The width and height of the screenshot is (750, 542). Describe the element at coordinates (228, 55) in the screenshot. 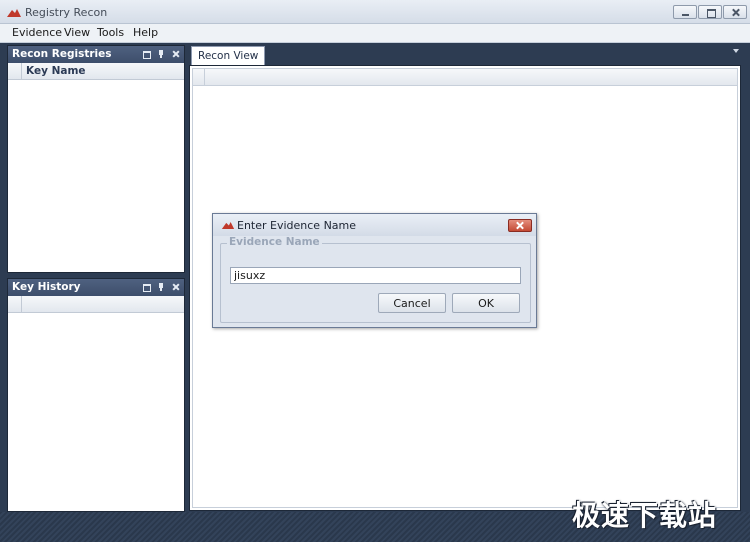

I see `tab-recon-view: Recon View` at that location.